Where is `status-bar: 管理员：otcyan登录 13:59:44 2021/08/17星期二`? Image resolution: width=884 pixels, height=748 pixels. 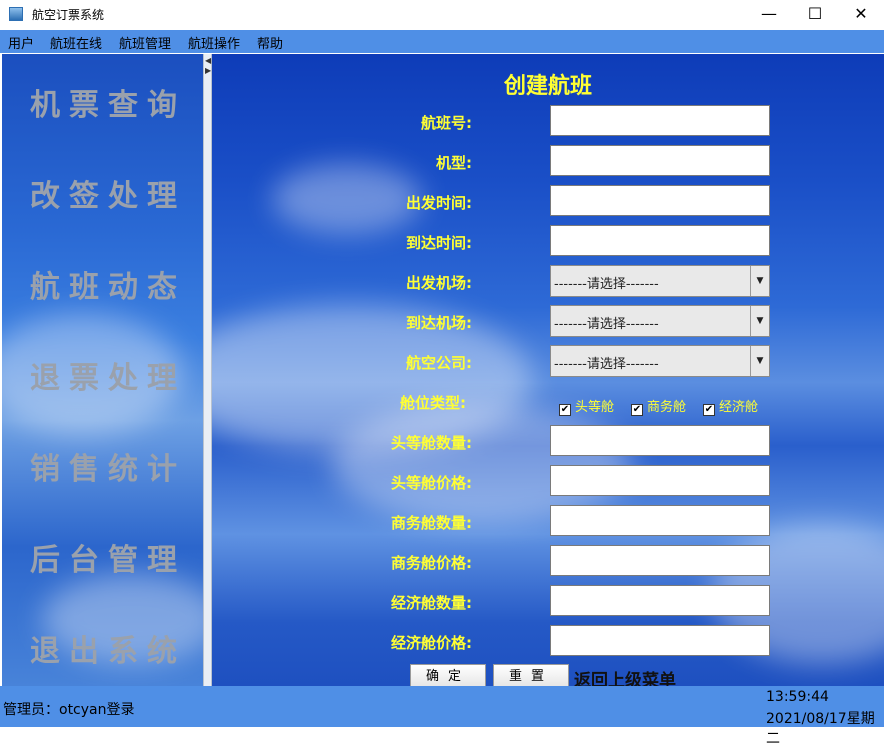 status-bar: 管理员：otcyan登录 13:59:44 2021/08/17星期二 is located at coordinates (442, 716).